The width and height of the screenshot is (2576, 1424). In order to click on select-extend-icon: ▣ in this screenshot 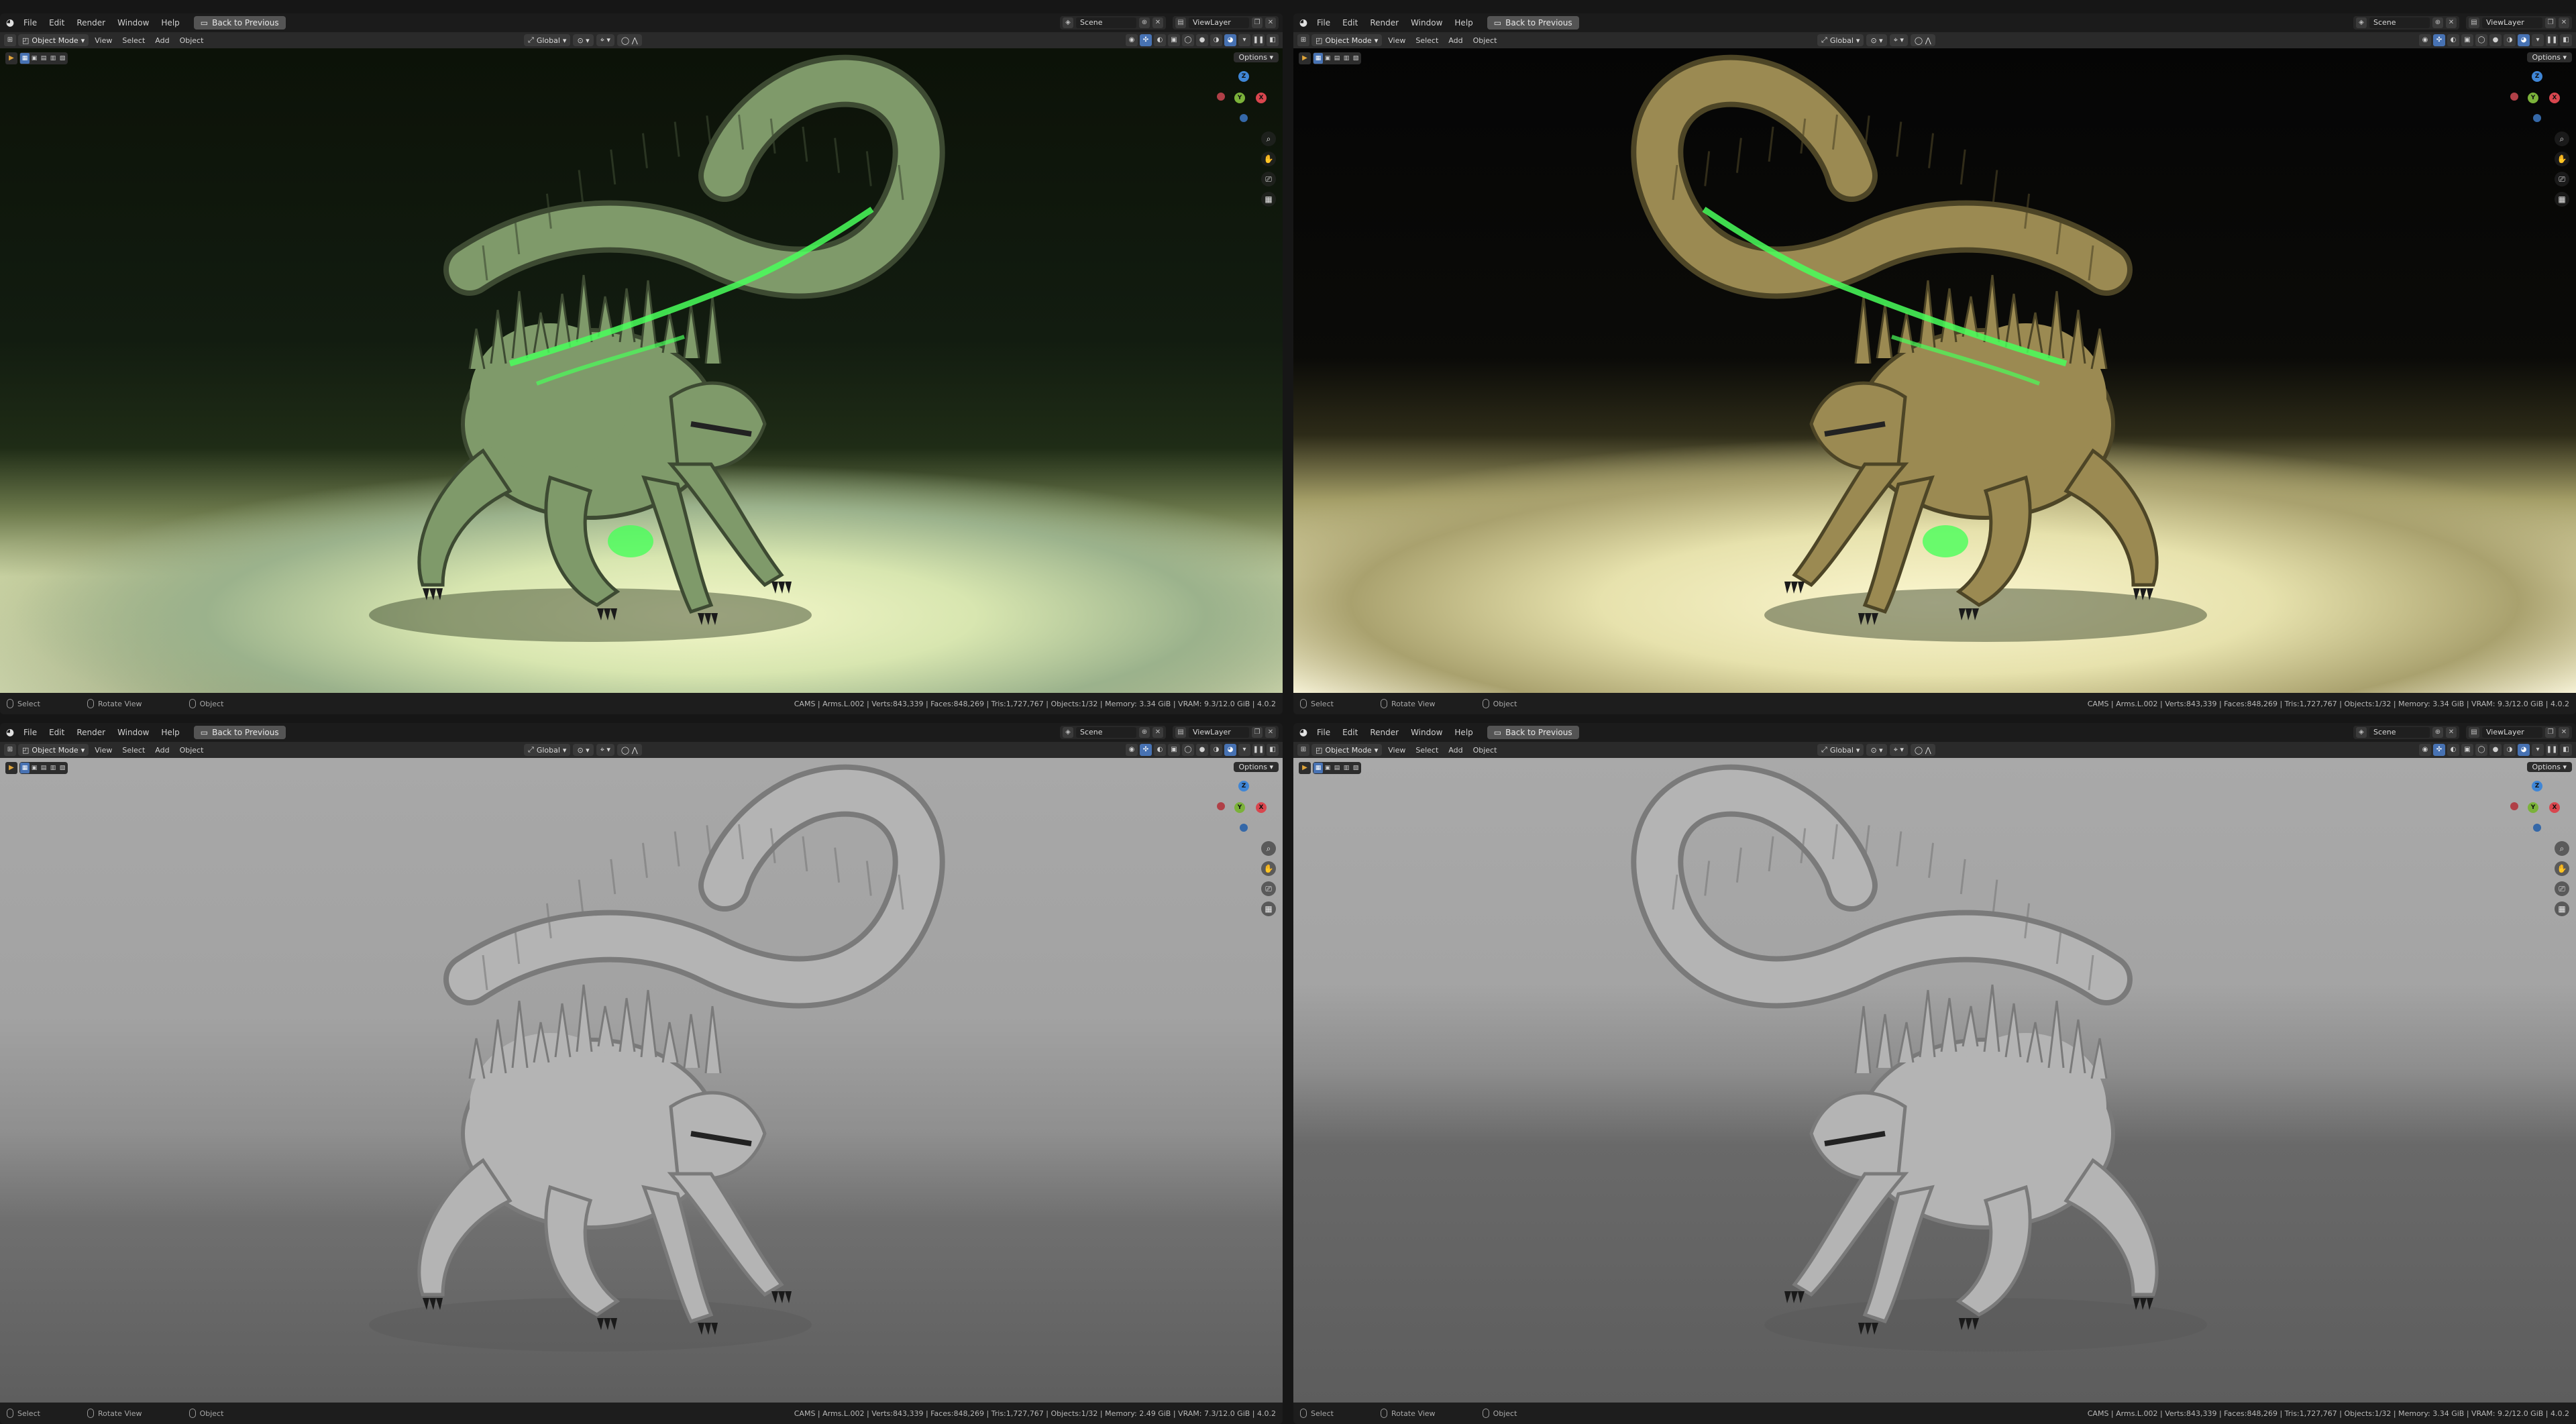, I will do `click(34, 58)`.